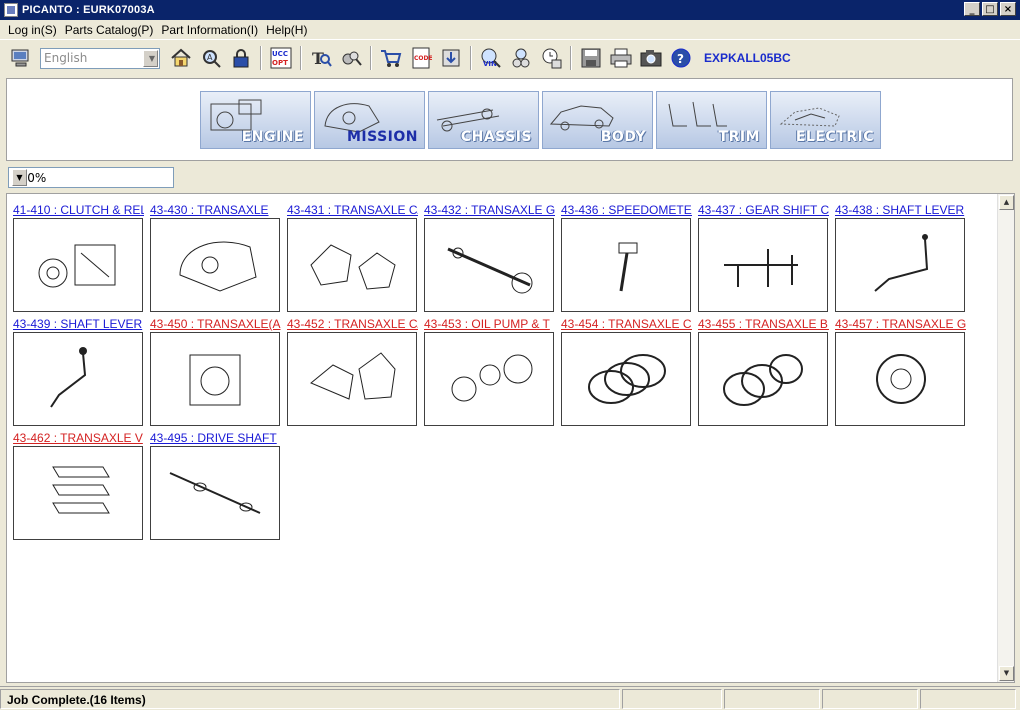  I want to click on part-link: 43-462 : TRANSAXLE V, so click(78, 438).